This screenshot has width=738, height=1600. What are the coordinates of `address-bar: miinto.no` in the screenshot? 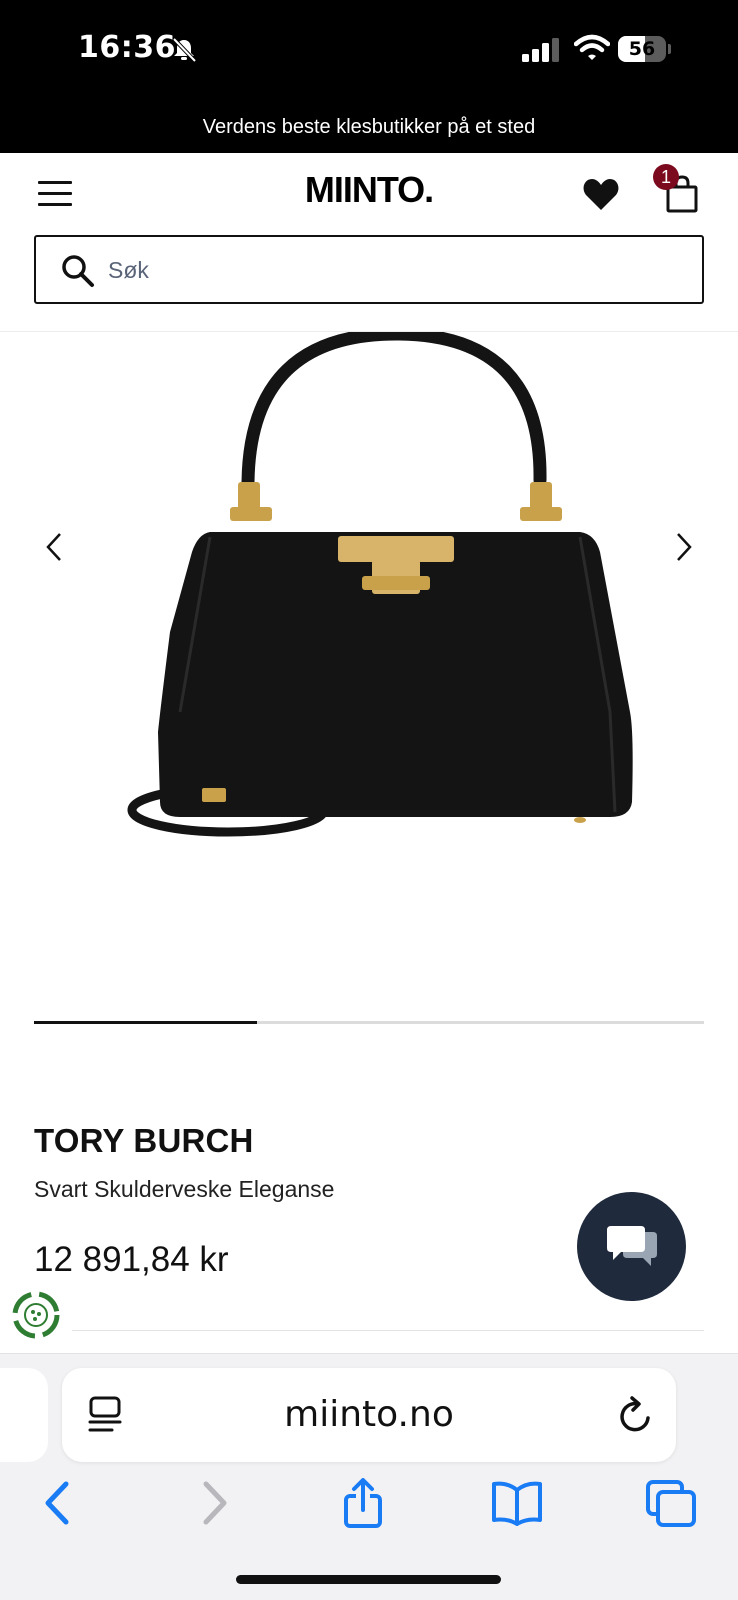 It's located at (369, 1415).